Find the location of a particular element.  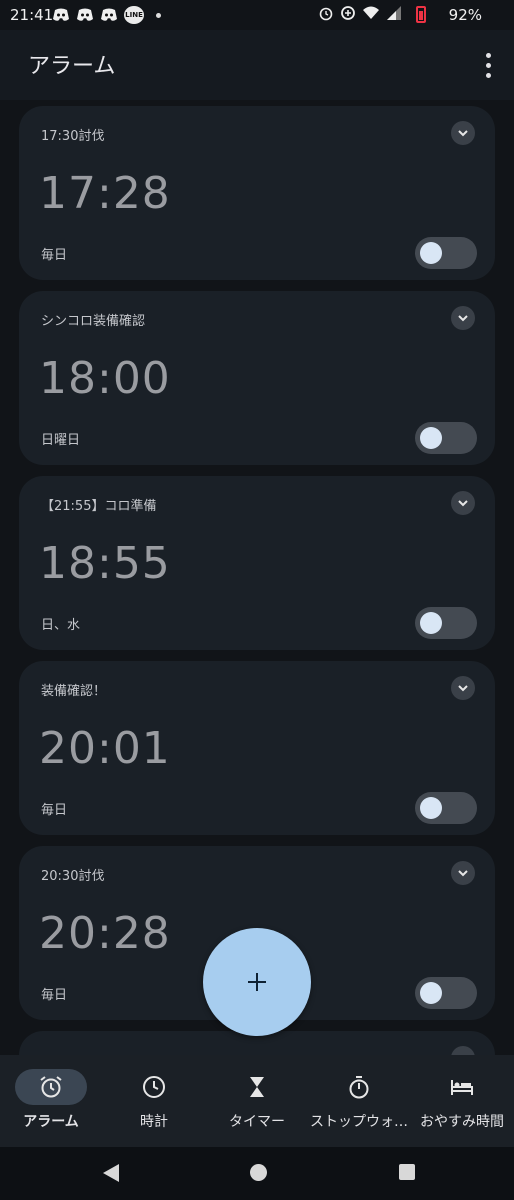

app-bar: アラーム is located at coordinates (257, 65).